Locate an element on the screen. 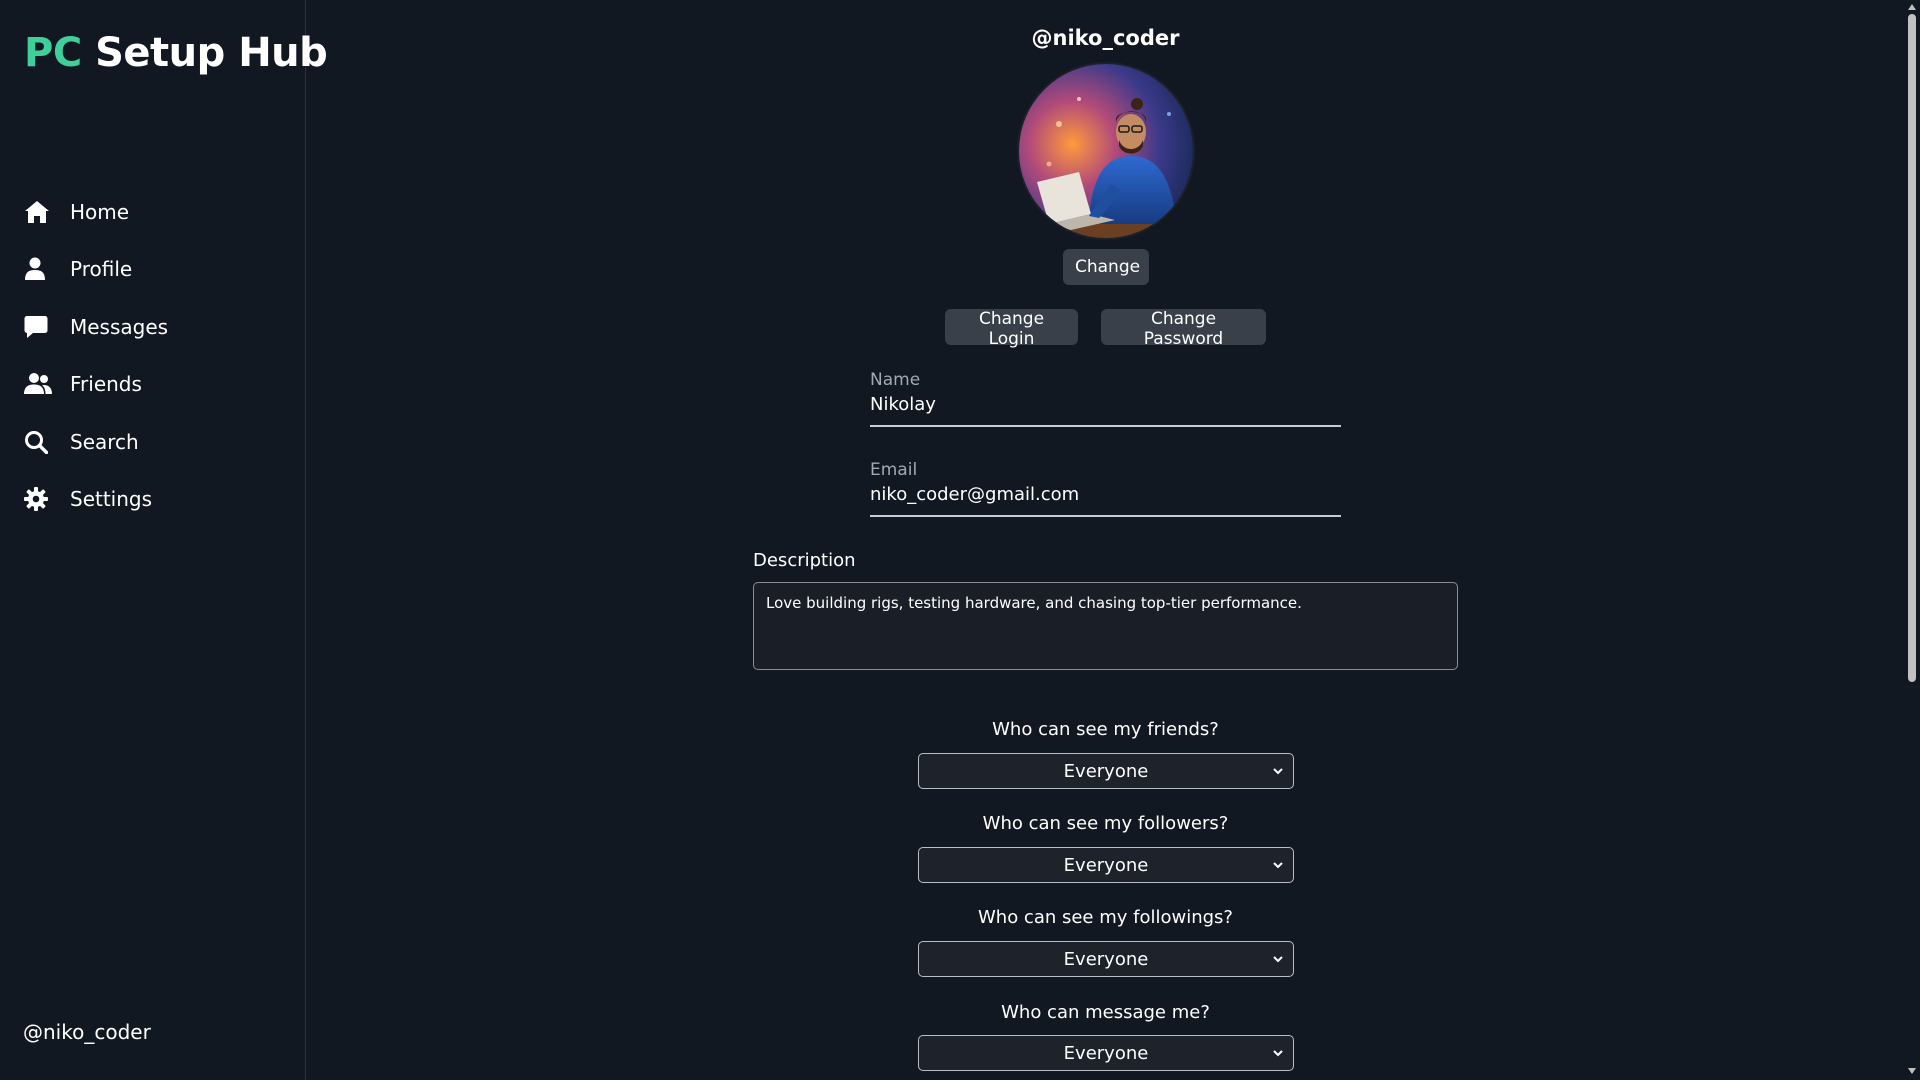  change-password-button: Change Password is located at coordinates (1183, 329).